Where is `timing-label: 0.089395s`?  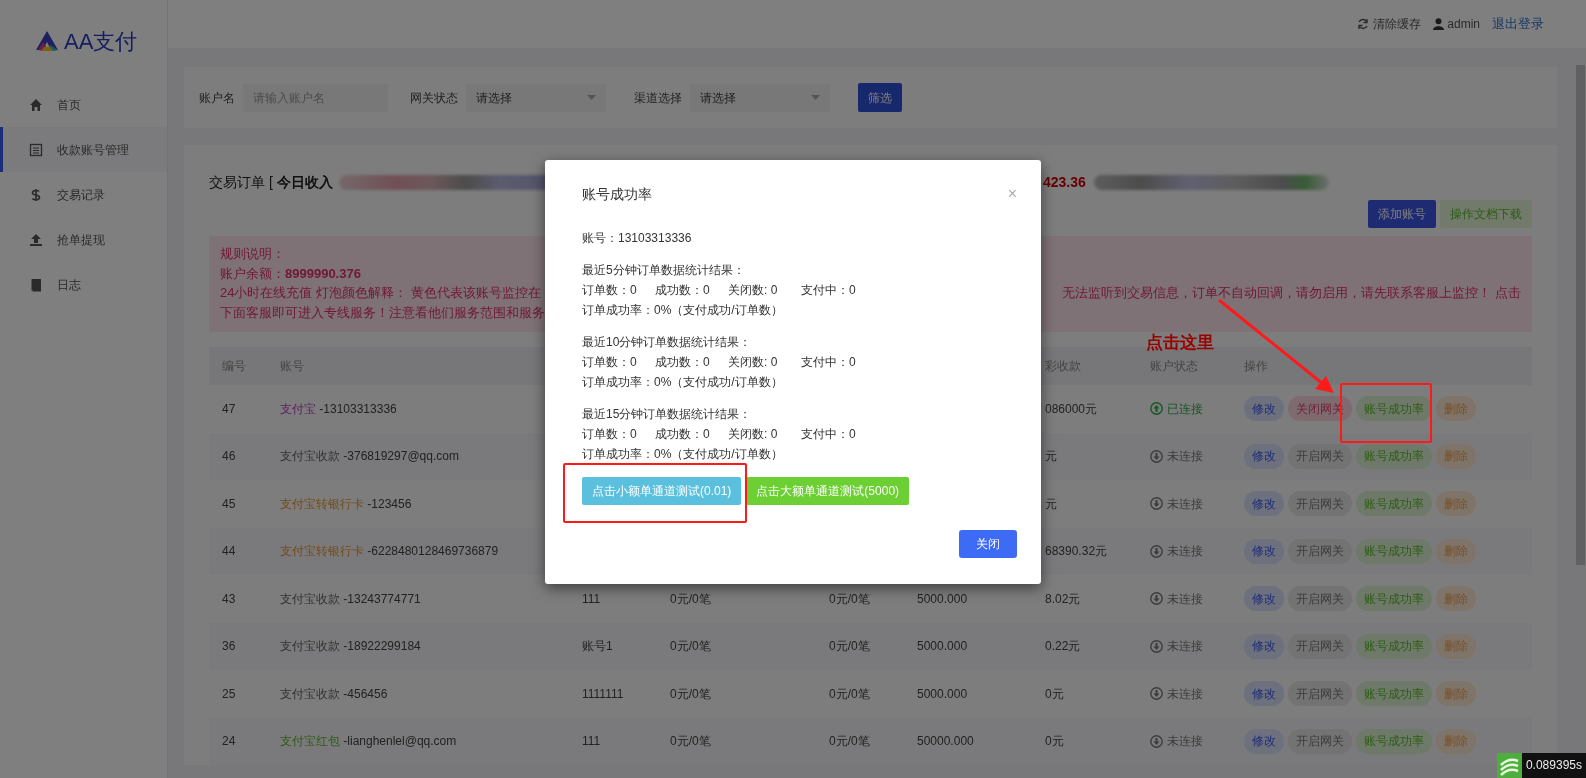
timing-label: 0.089395s is located at coordinates (1553, 765).